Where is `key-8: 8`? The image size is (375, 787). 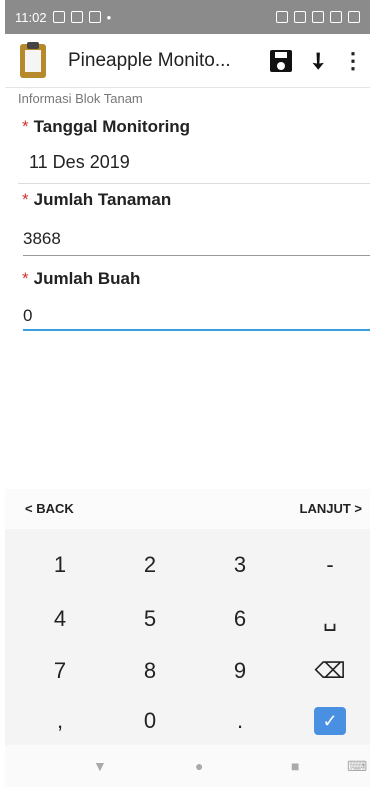 key-8: 8 is located at coordinates (150, 671).